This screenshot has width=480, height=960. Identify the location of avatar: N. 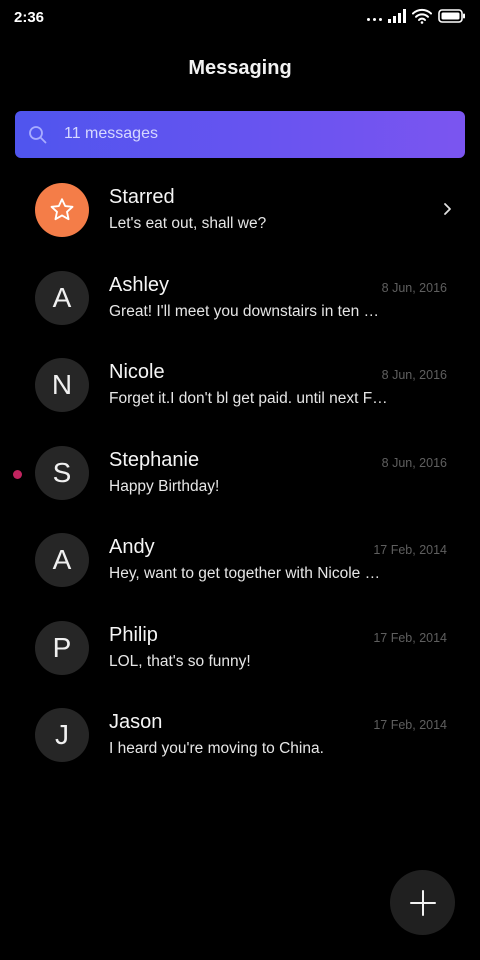
(62, 385).